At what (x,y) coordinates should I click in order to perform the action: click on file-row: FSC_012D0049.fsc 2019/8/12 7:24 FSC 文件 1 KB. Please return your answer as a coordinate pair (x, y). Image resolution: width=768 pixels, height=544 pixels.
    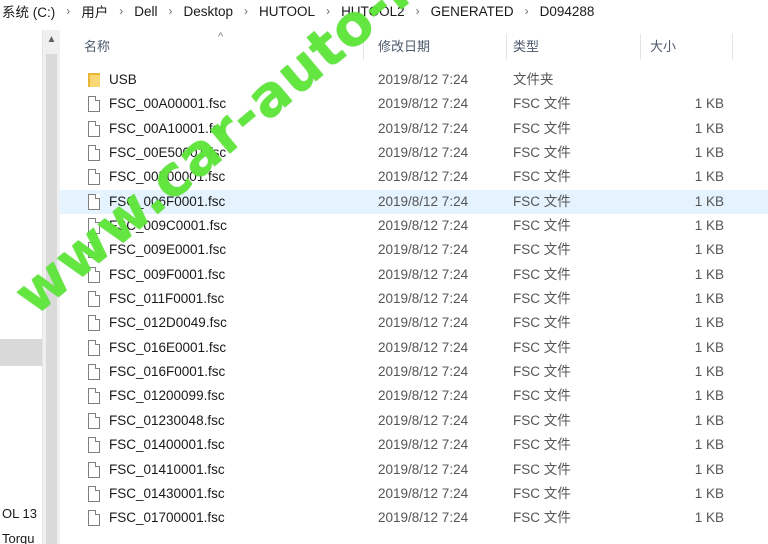
    Looking at the image, I should click on (414, 323).